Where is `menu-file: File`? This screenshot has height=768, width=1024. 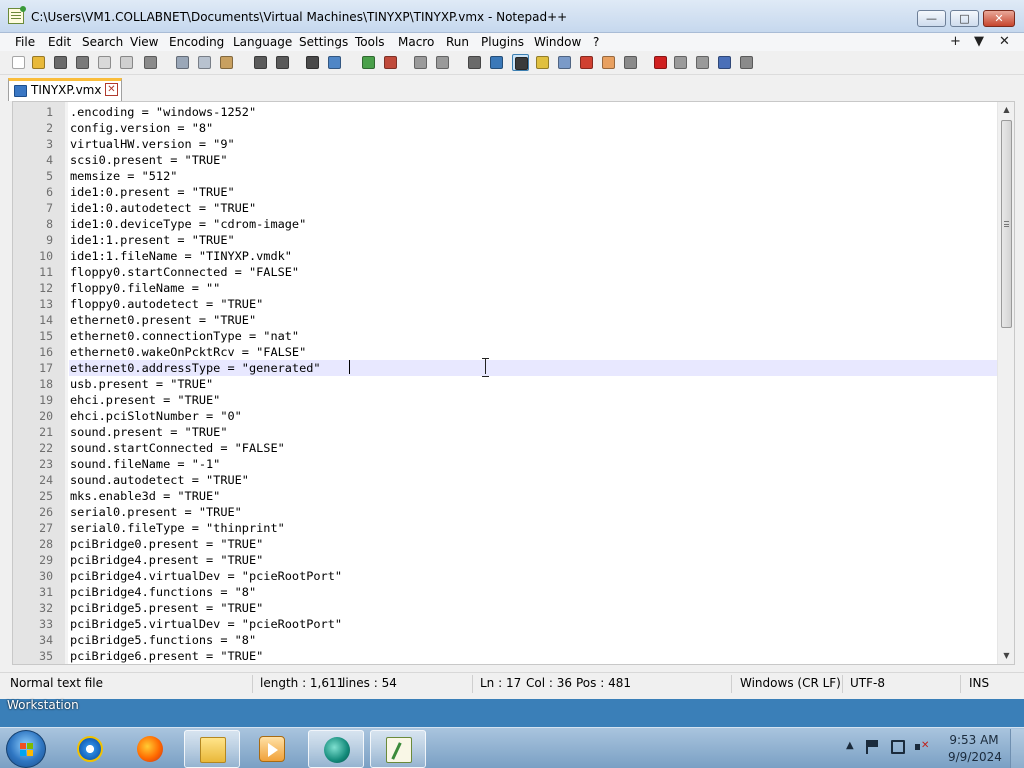
menu-file: File is located at coordinates (25, 42).